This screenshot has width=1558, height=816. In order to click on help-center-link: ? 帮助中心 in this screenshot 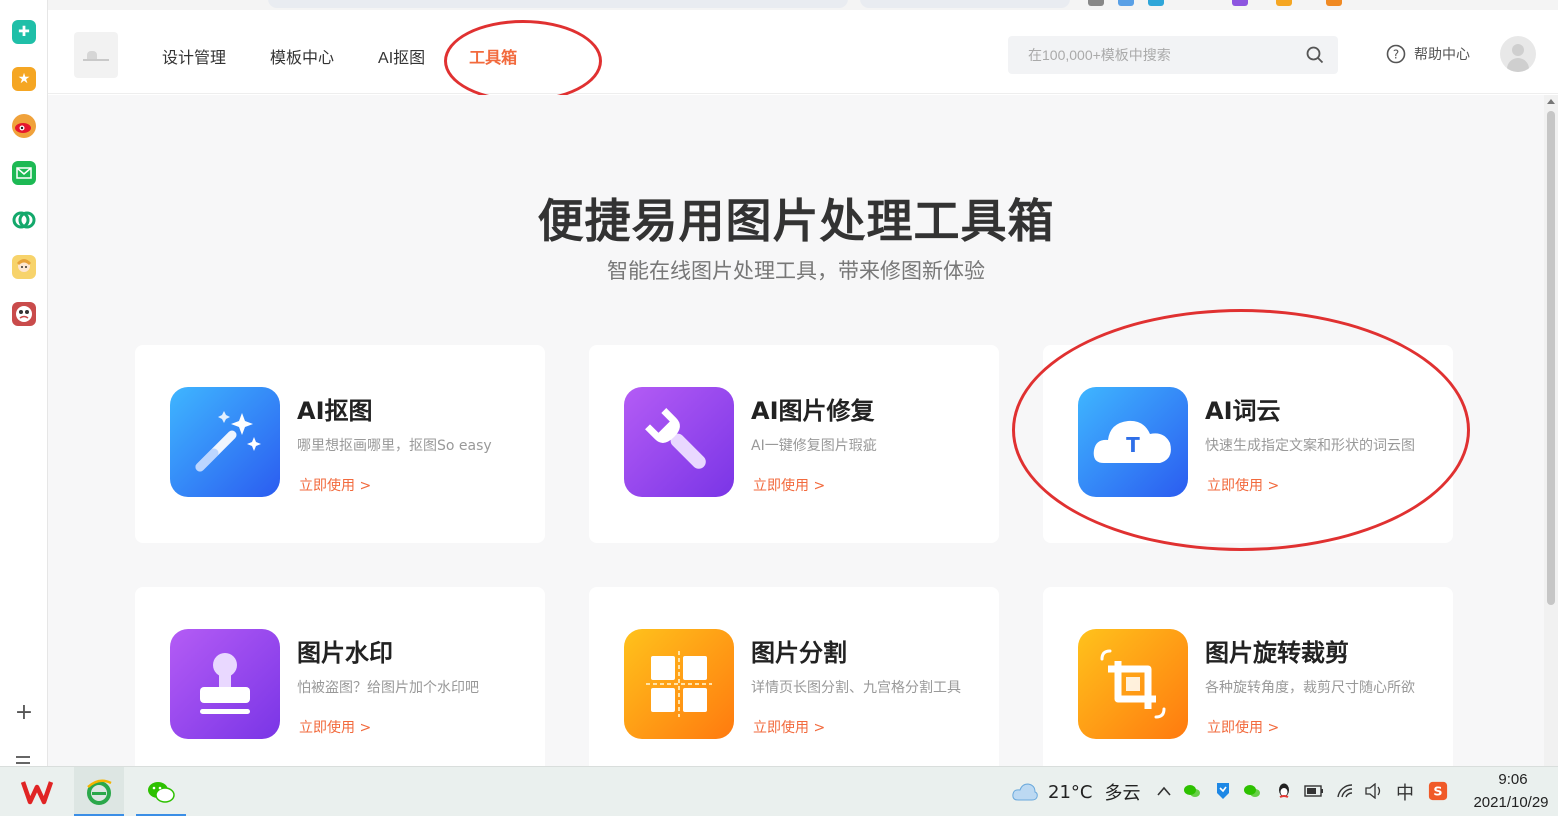, I will do `click(1428, 54)`.